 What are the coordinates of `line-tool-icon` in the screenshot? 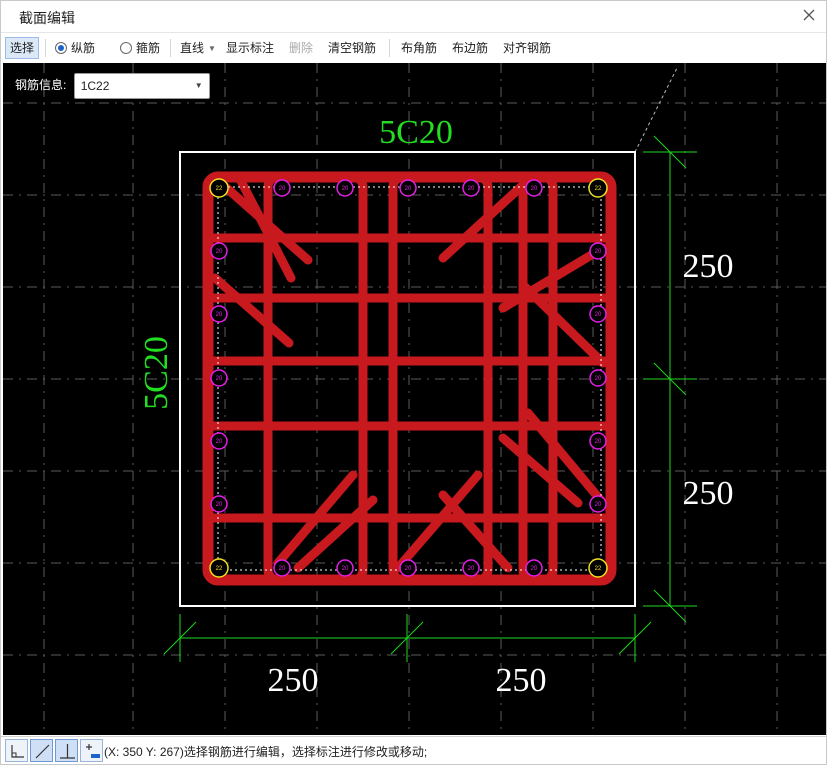 It's located at (41, 750).